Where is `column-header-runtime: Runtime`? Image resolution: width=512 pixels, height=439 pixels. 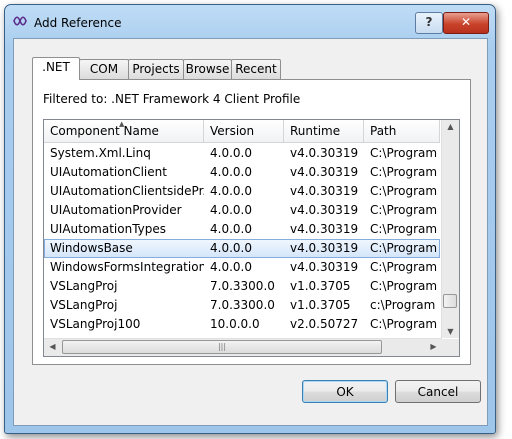
column-header-runtime: Runtime is located at coordinates (324, 131).